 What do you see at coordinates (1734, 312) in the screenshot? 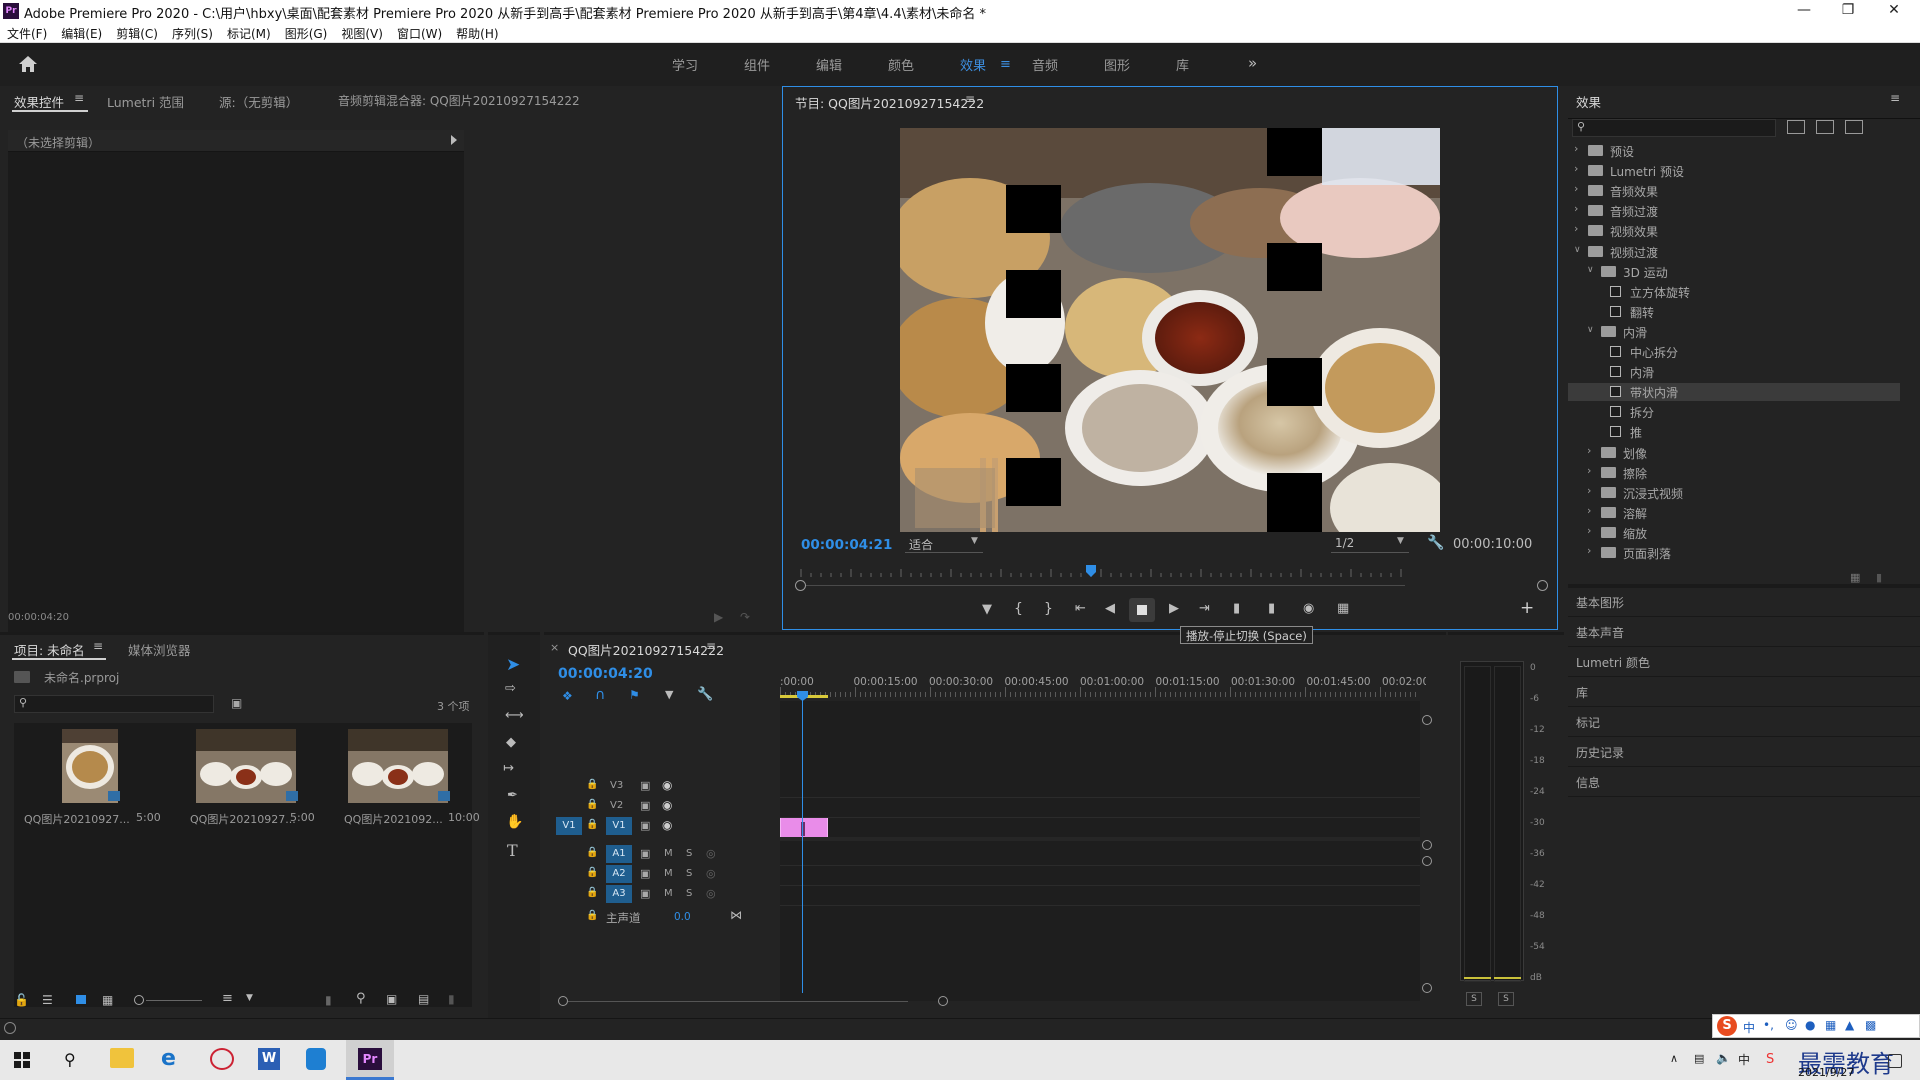
I see `effect-item: 翻转` at bounding box center [1734, 312].